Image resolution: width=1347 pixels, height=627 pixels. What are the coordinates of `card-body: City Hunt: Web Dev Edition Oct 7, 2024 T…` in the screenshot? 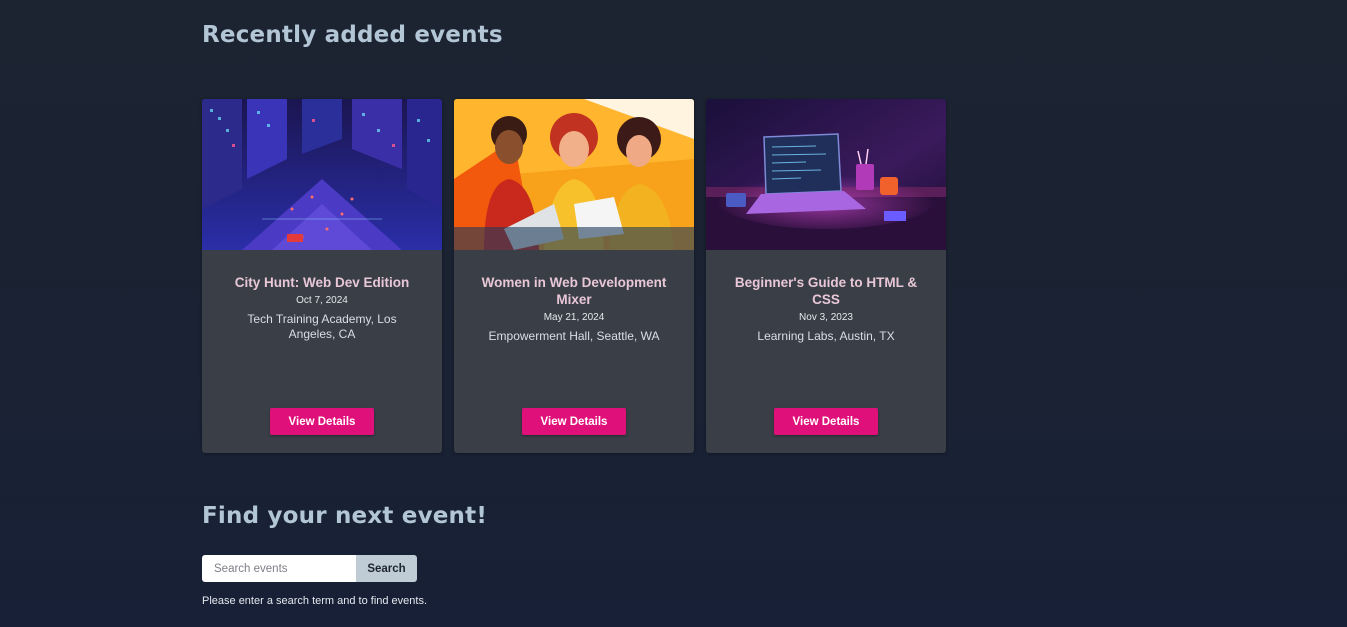 It's located at (322, 296).